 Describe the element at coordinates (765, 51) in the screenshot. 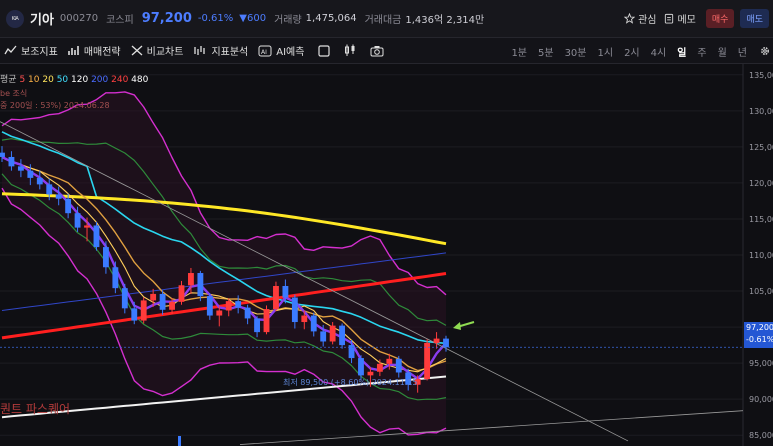

I see `settings-button` at that location.